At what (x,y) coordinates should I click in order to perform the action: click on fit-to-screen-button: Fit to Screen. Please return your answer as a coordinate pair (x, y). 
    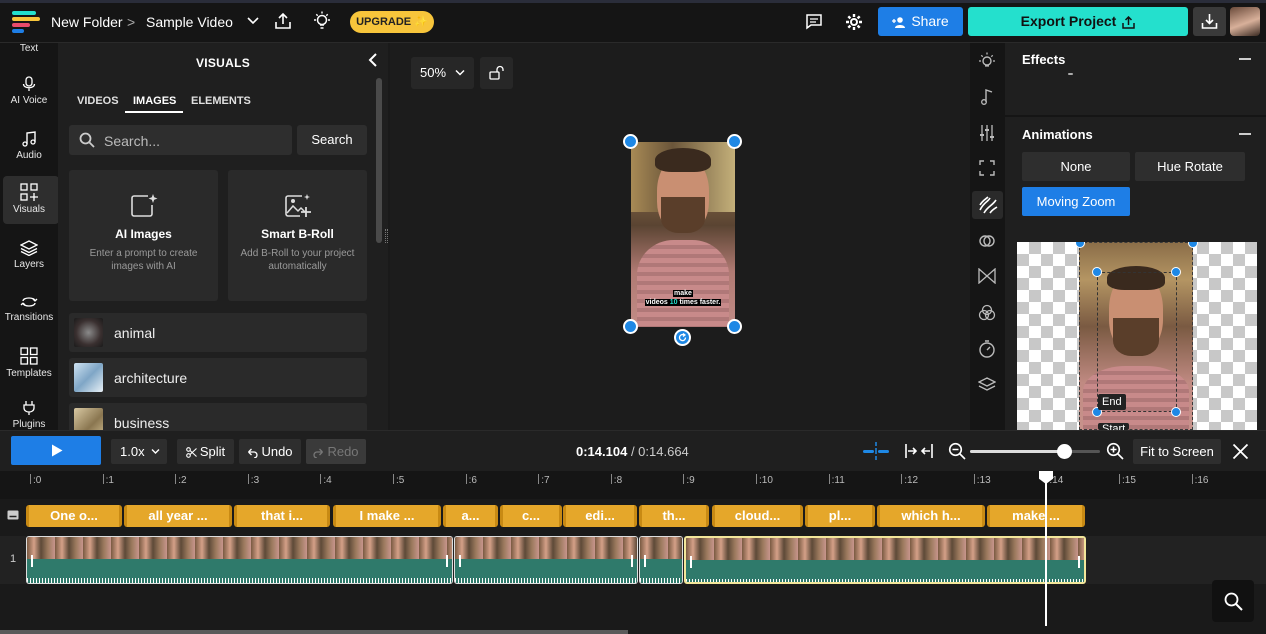
    Looking at the image, I should click on (1177, 451).